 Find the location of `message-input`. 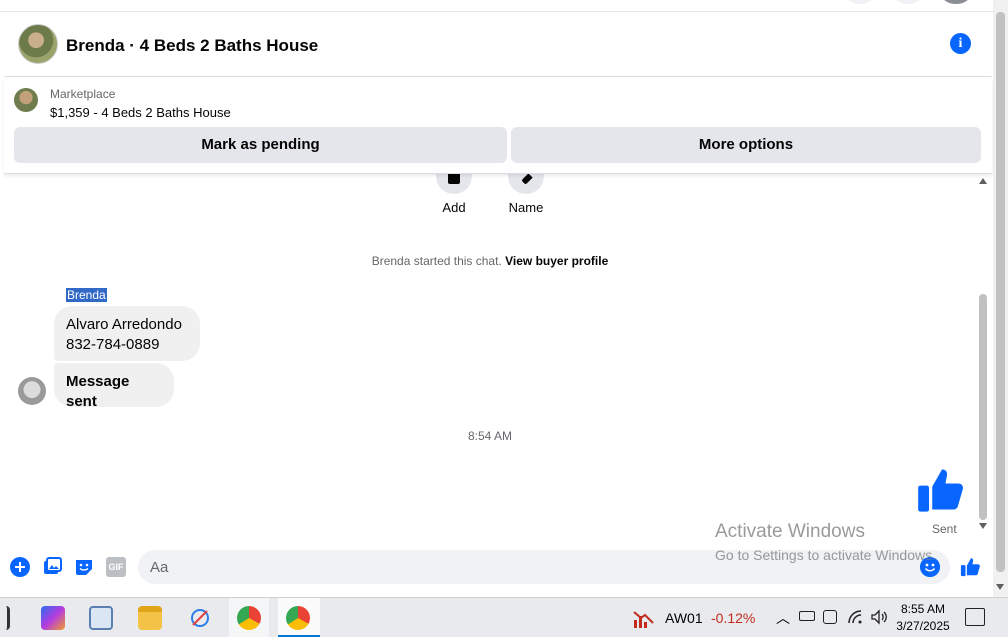

message-input is located at coordinates (544, 567).